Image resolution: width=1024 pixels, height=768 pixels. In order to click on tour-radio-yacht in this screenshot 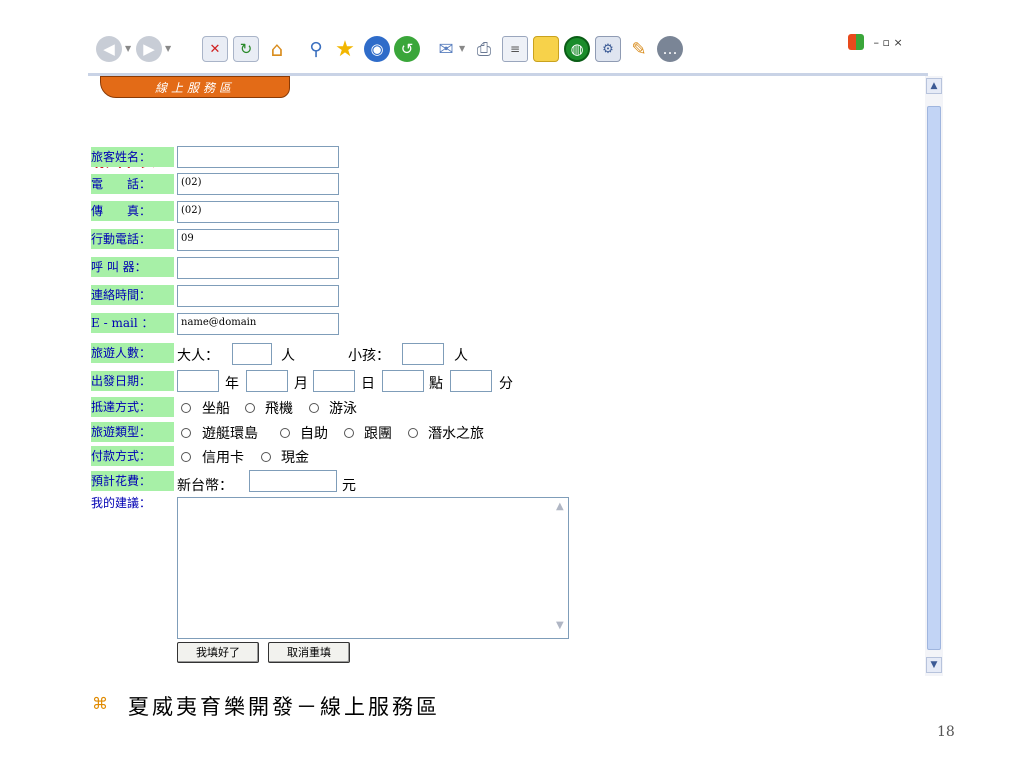, I will do `click(186, 433)`.